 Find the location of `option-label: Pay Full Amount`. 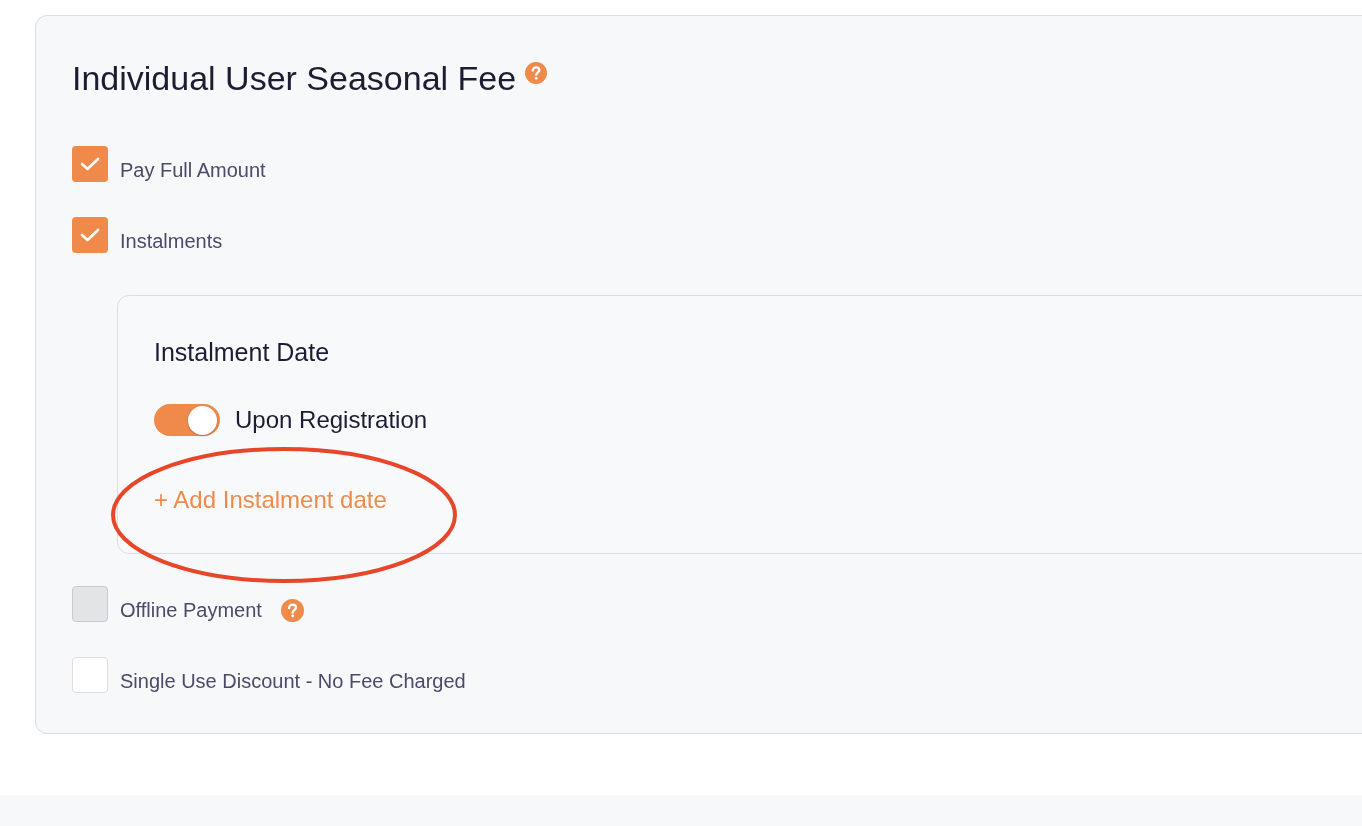

option-label: Pay Full Amount is located at coordinates (193, 170).